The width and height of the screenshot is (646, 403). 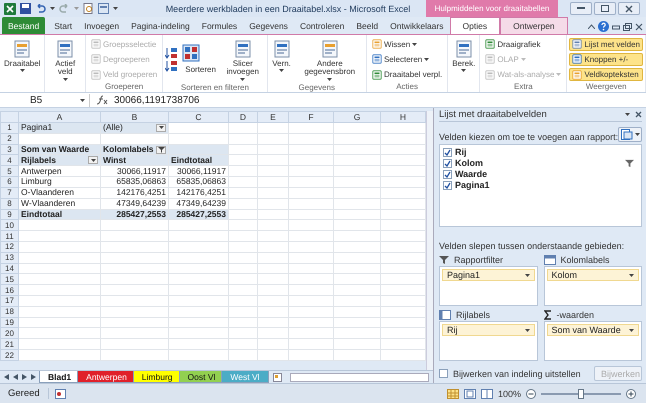 I want to click on ribbon-tab: Start, so click(x=63, y=25).